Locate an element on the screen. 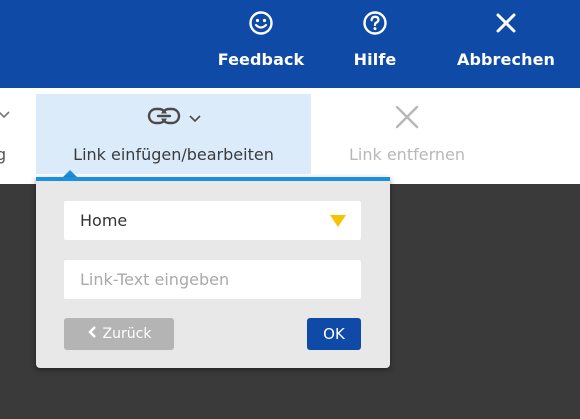 This screenshot has width=580, height=419. help-label: Hilfe is located at coordinates (375, 59).